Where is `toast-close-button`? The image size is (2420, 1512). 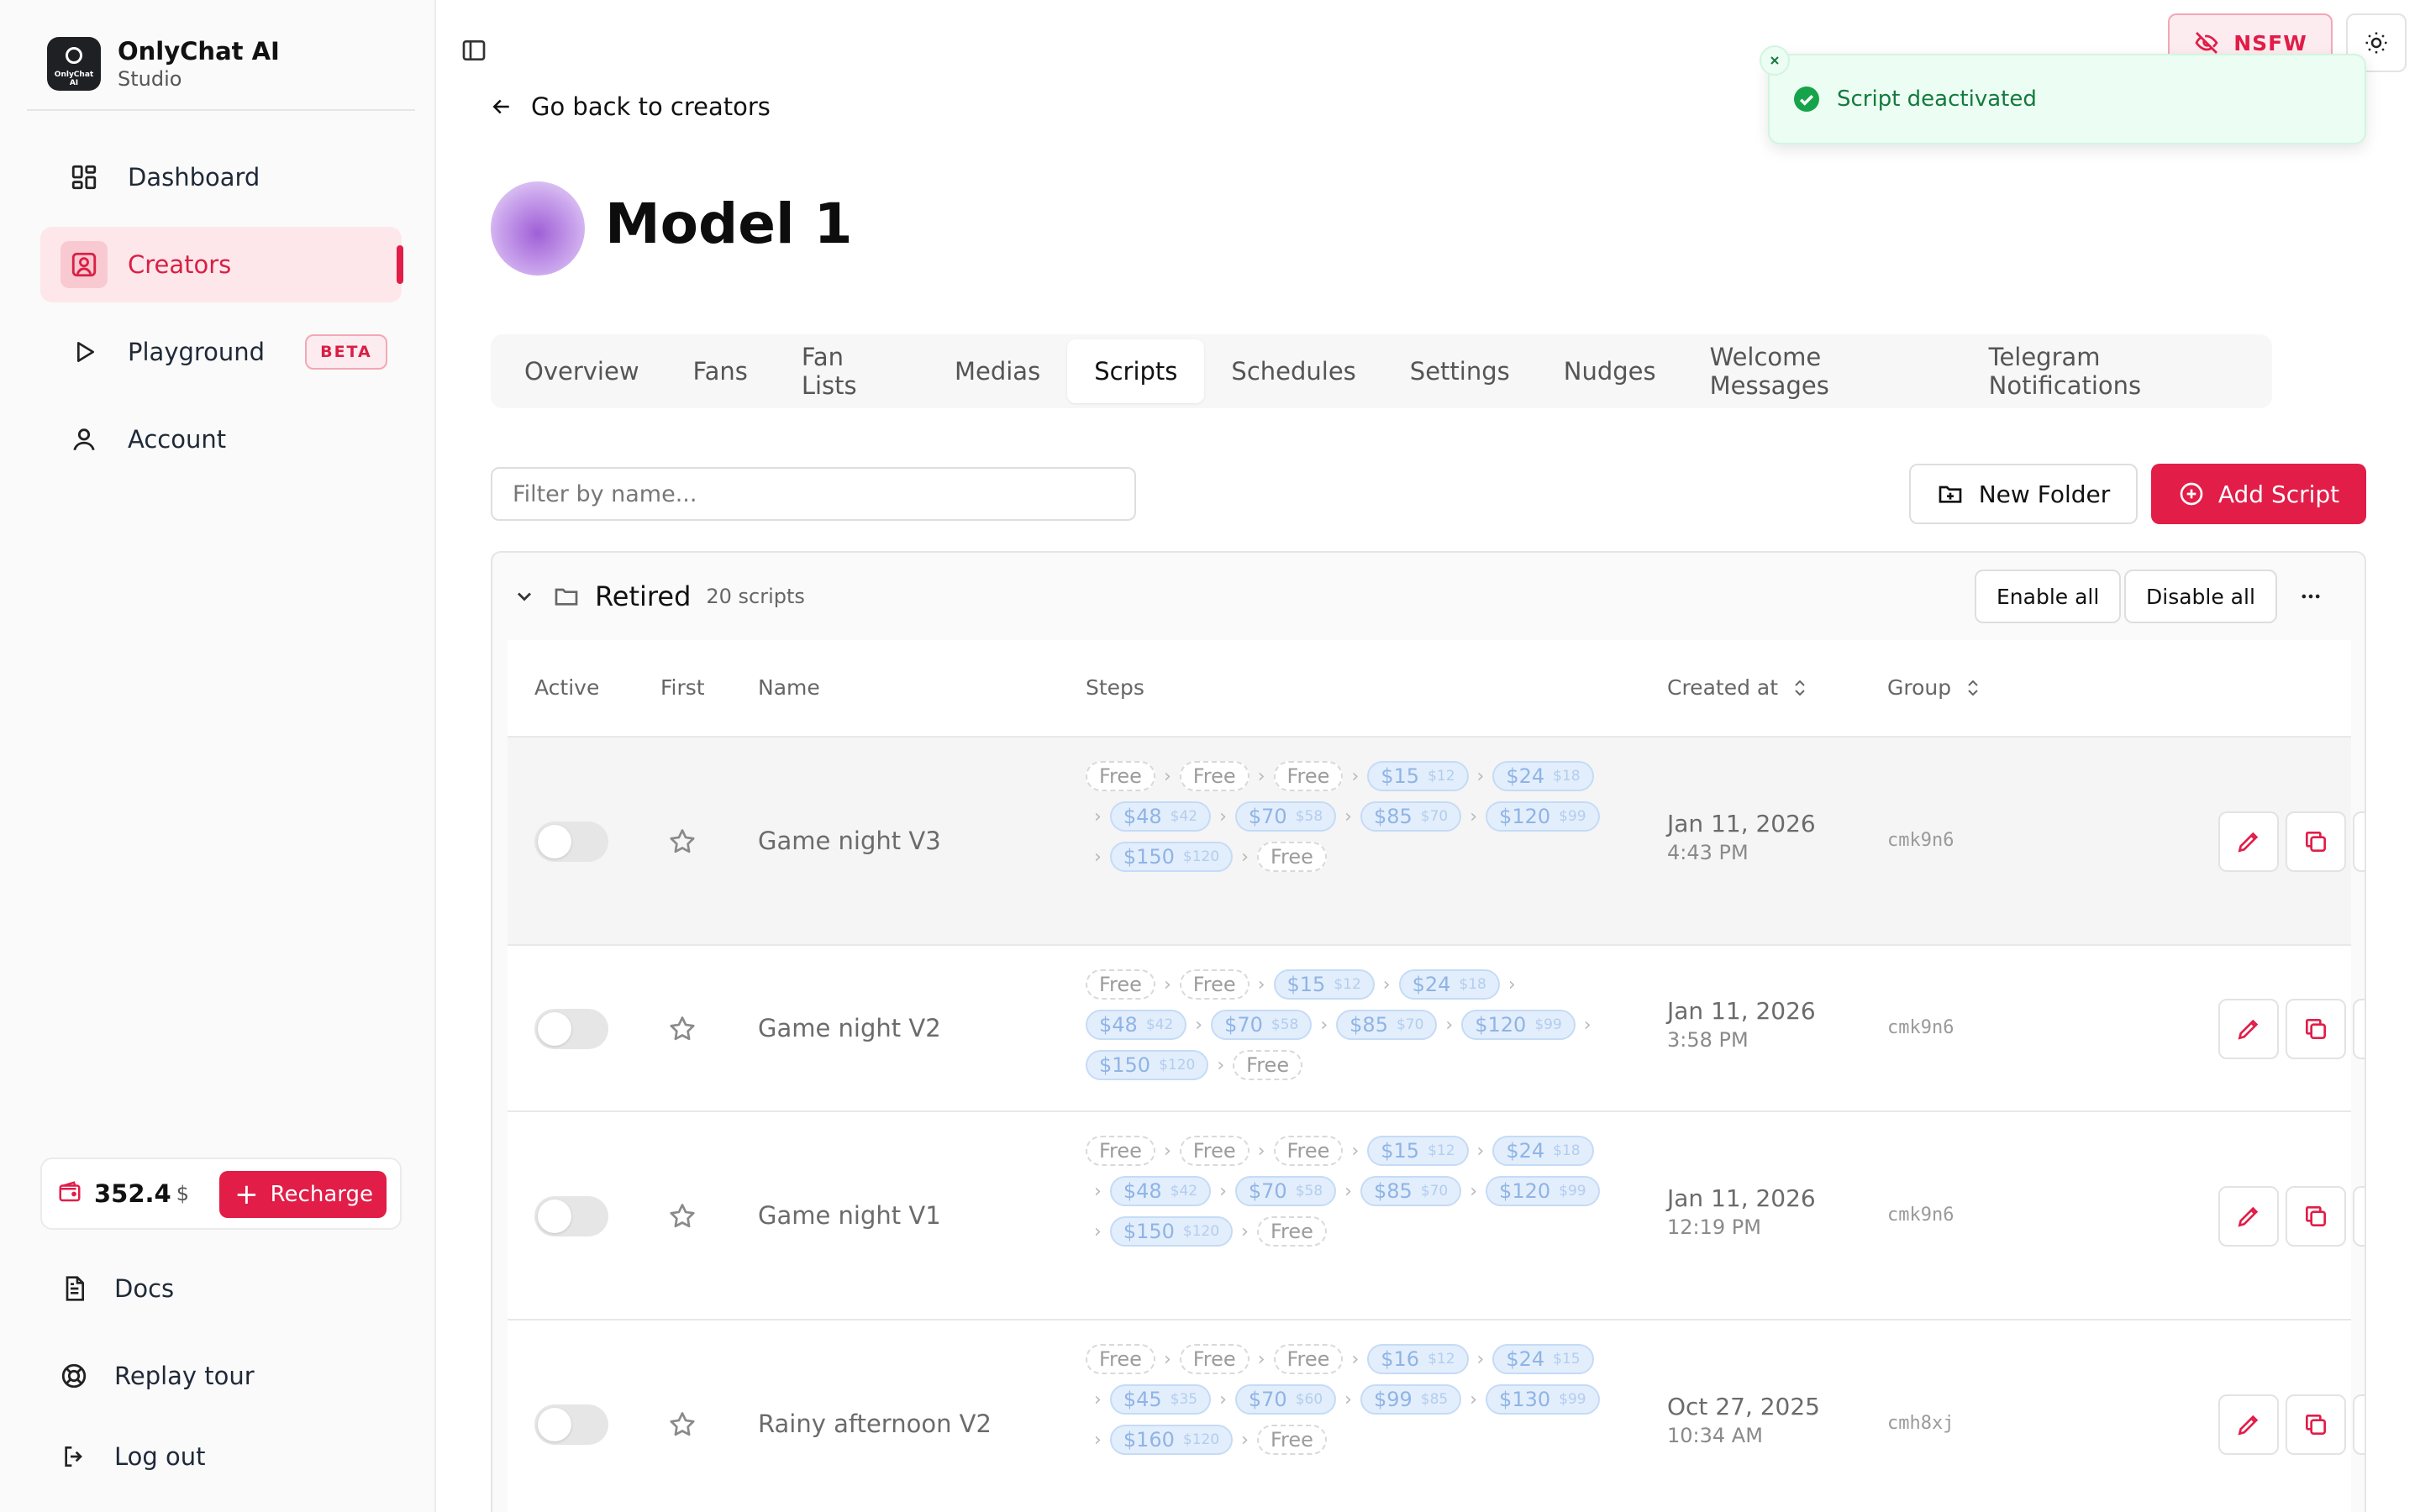
toast-close-button is located at coordinates (1775, 60).